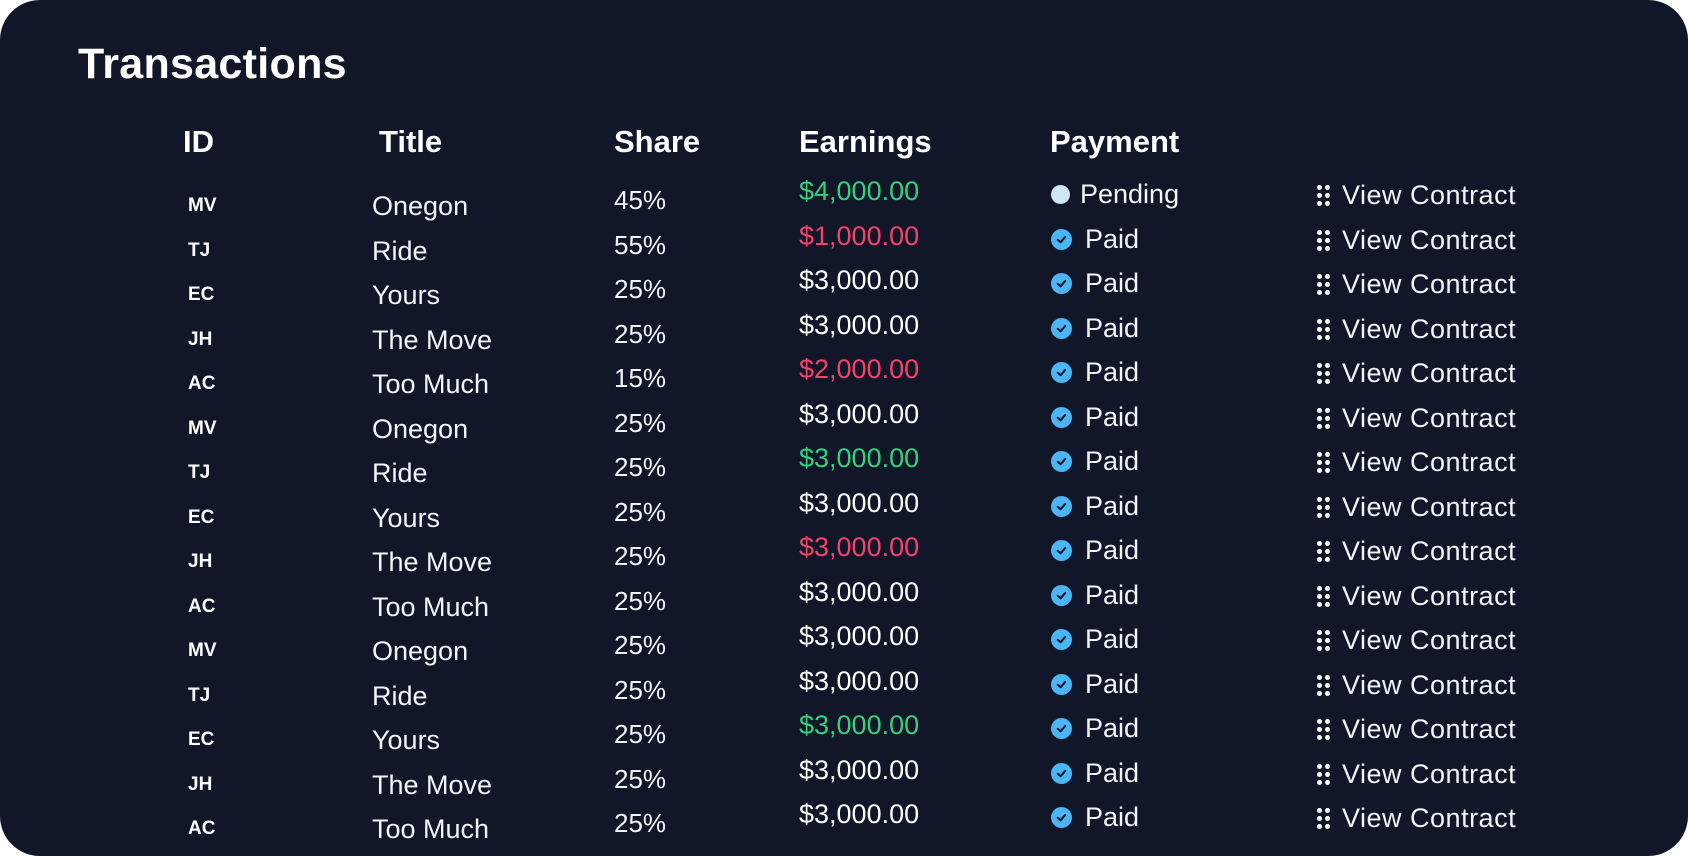 Image resolution: width=1688 pixels, height=856 pixels. What do you see at coordinates (859, 369) in the screenshot?
I see `row-earnings: $2,000.00` at bounding box center [859, 369].